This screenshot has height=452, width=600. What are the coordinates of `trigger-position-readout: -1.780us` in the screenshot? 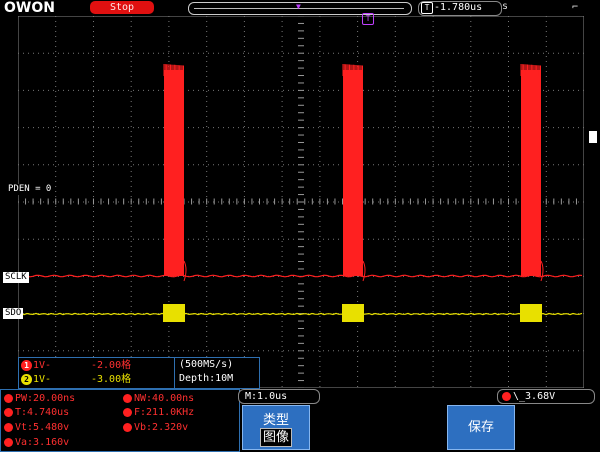 It's located at (458, 7).